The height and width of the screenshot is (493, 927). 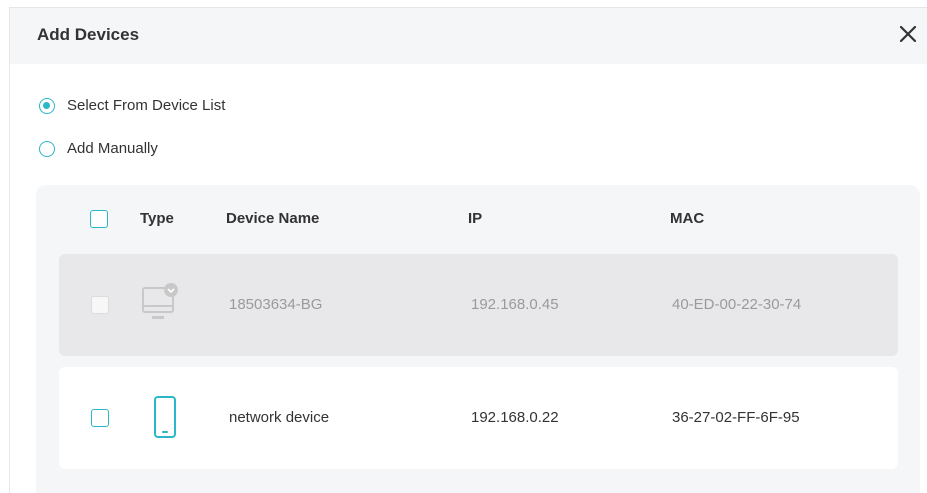 I want to click on device-name: network device, so click(x=279, y=417).